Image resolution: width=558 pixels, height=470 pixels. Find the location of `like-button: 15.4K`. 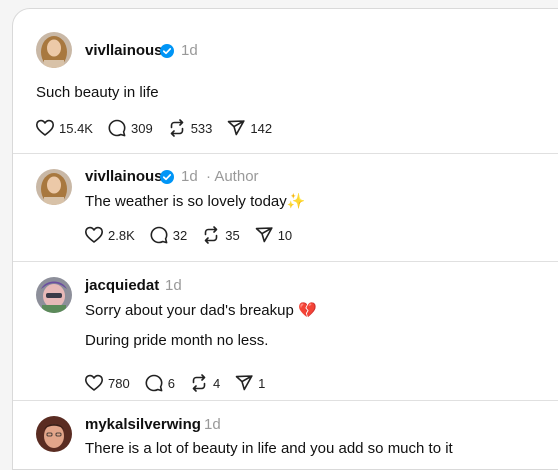

like-button: 15.4K is located at coordinates (64, 128).